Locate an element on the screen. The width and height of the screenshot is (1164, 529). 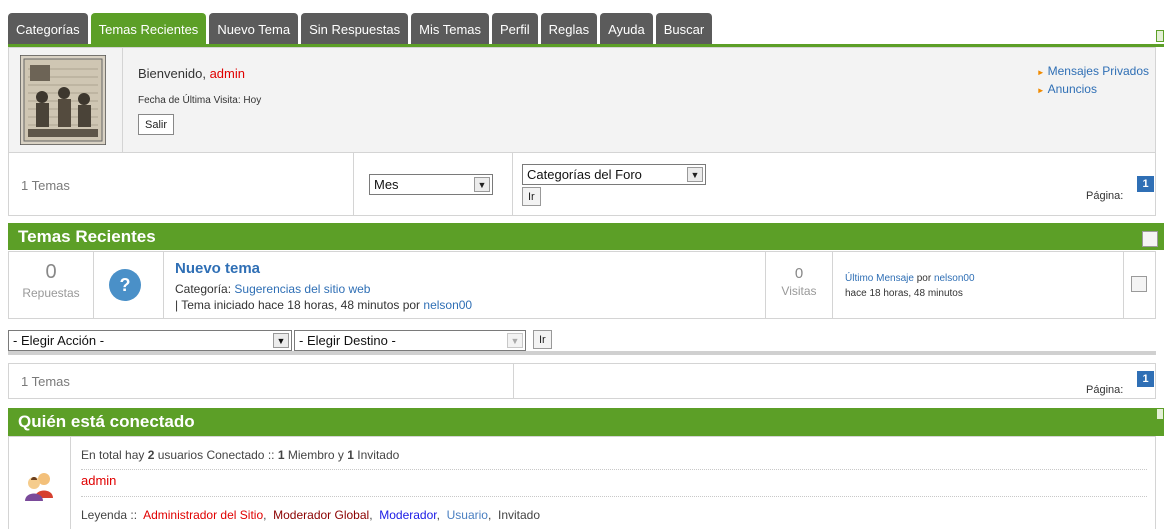
tab-sin-respuestas: Sin Respuestas is located at coordinates (355, 29).